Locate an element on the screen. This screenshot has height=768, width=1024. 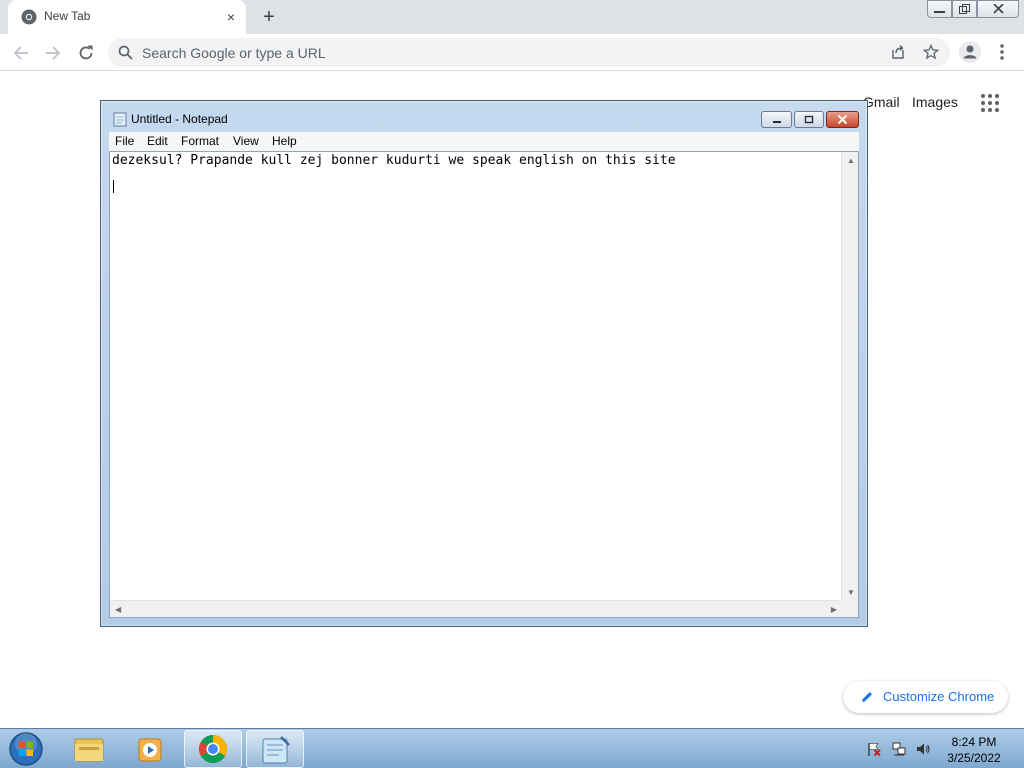
taskbar-chrome-button is located at coordinates (213, 749).